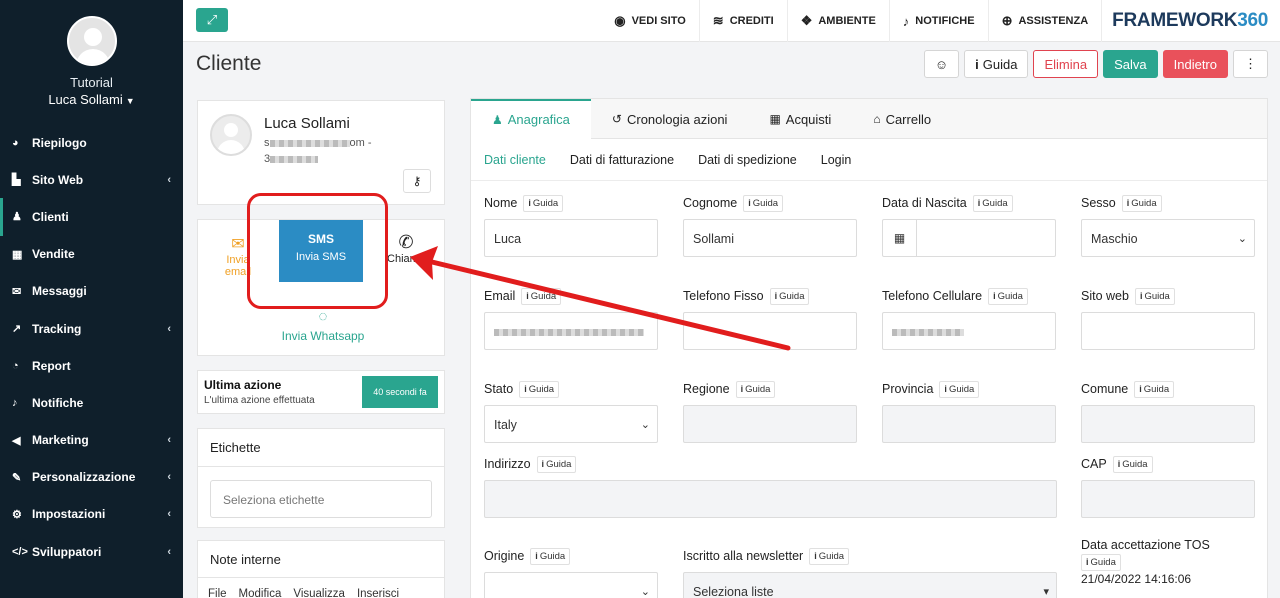  I want to click on sidebar-item-label: Sviluppatori, so click(67, 551).